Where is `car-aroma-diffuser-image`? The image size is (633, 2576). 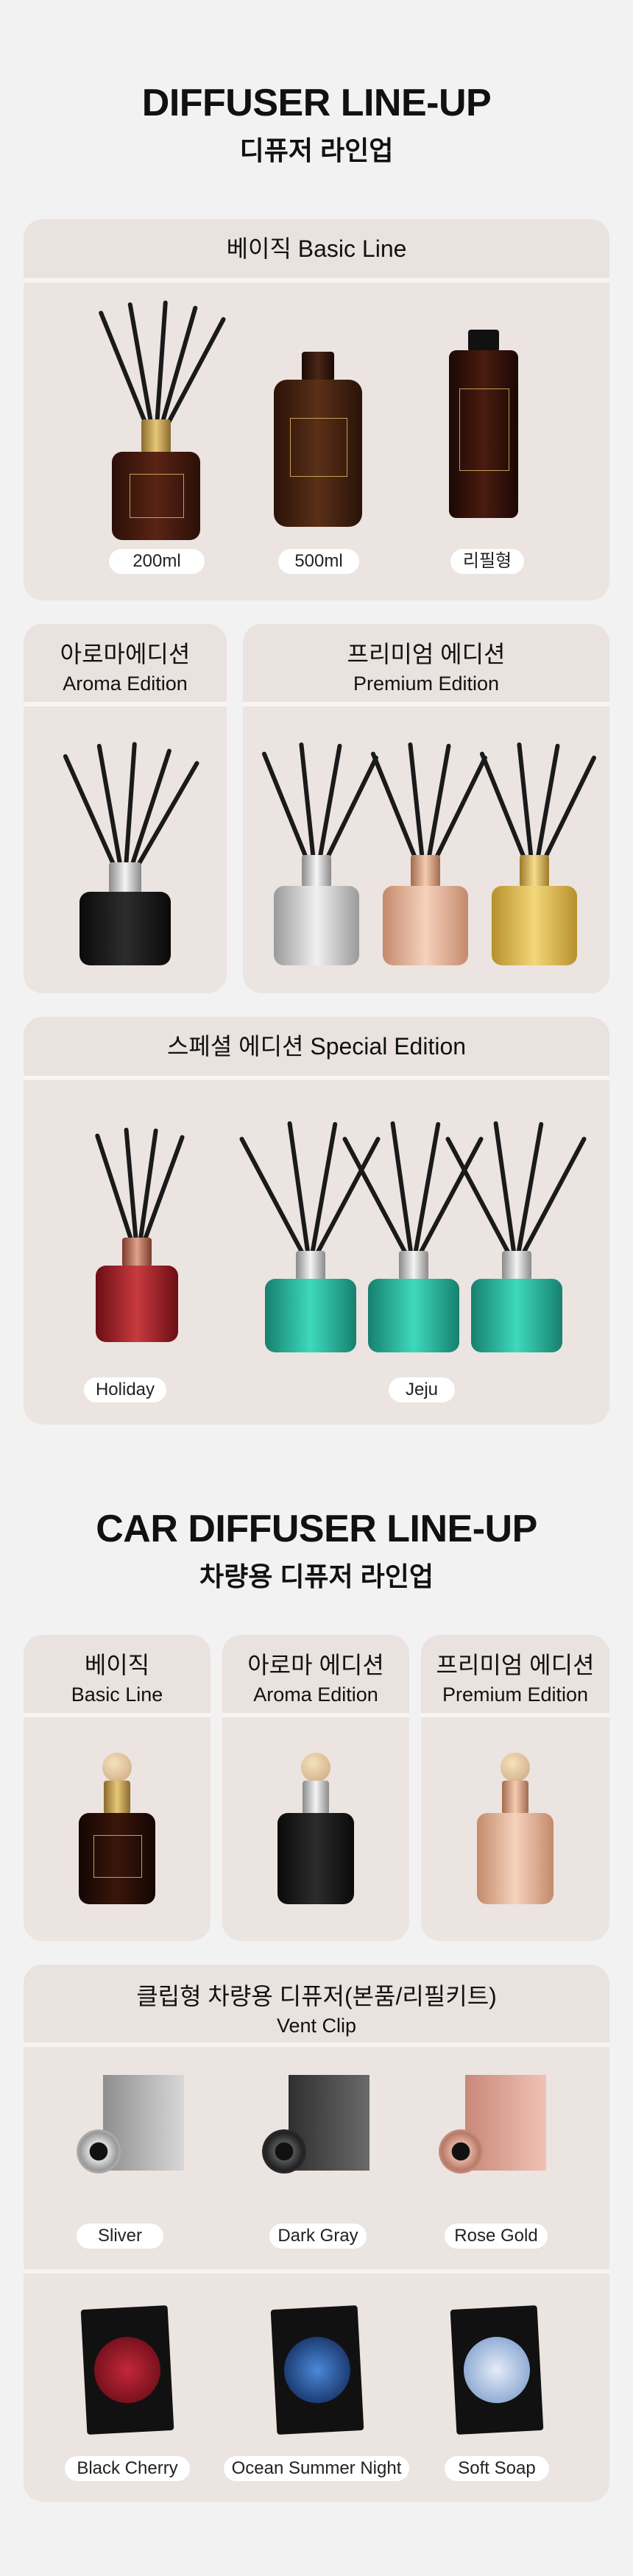
car-aroma-diffuser-image is located at coordinates (316, 1830).